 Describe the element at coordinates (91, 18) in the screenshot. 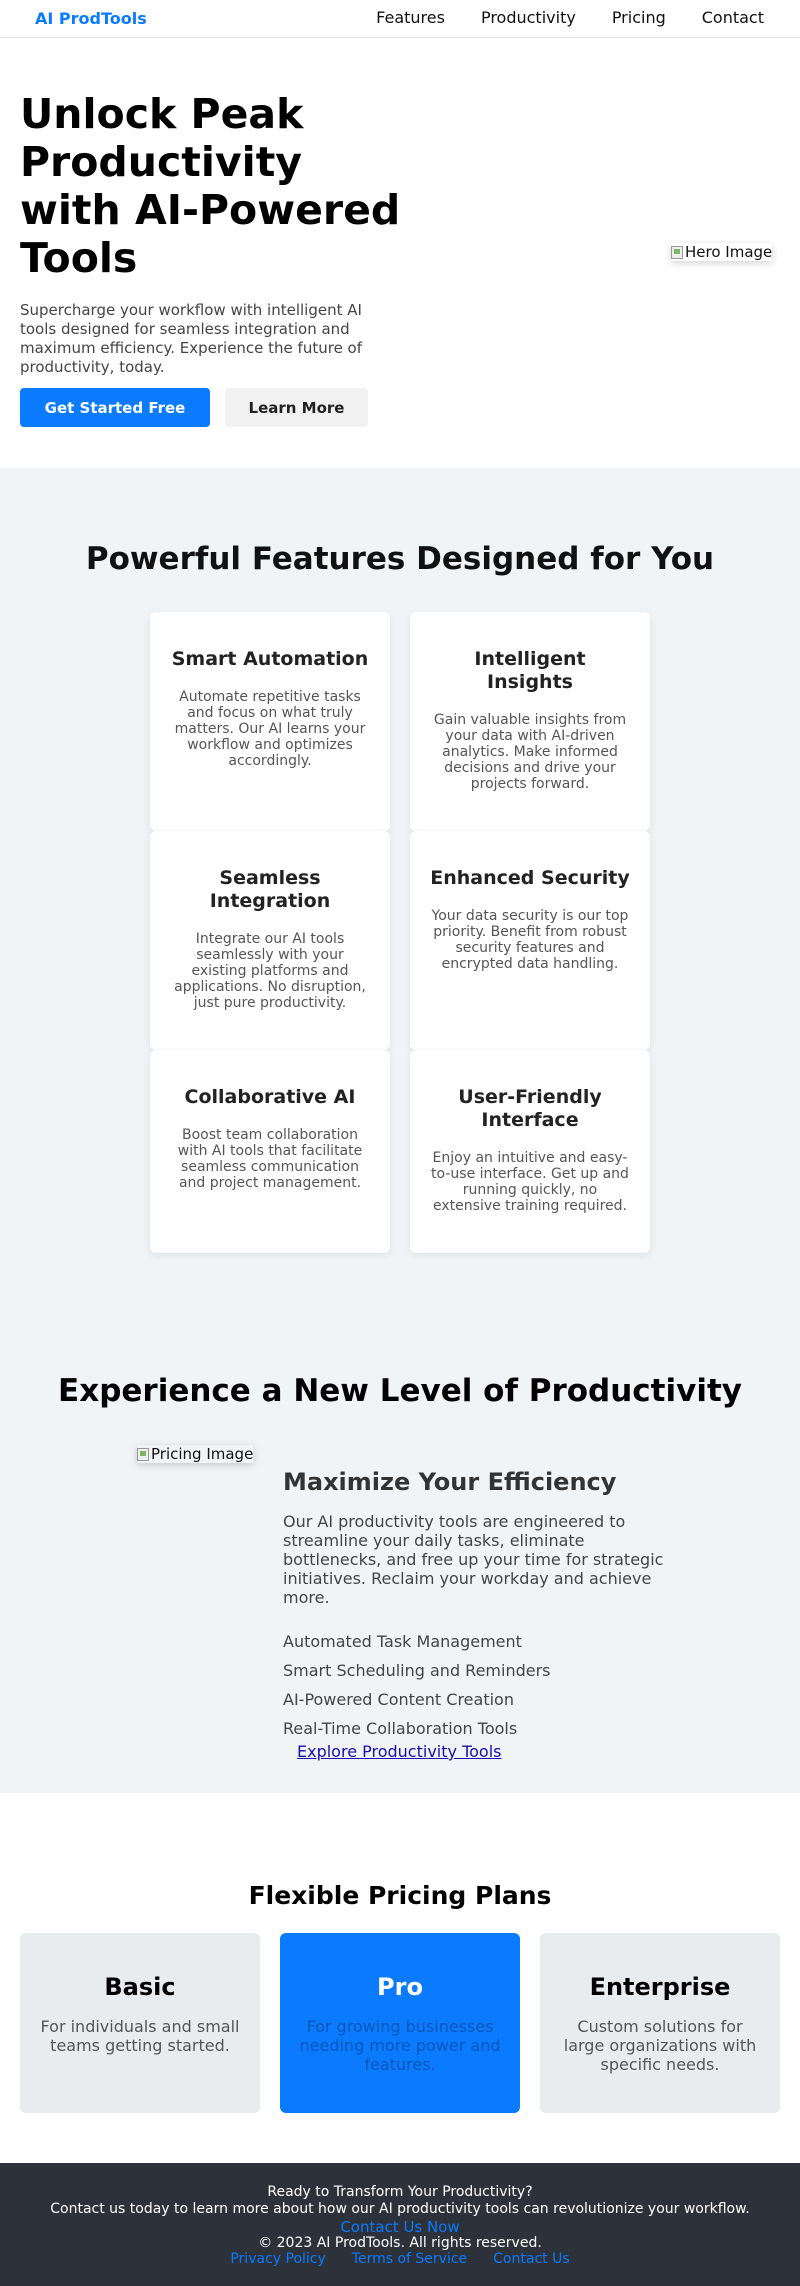

I see `logo: AI ProdTools` at that location.